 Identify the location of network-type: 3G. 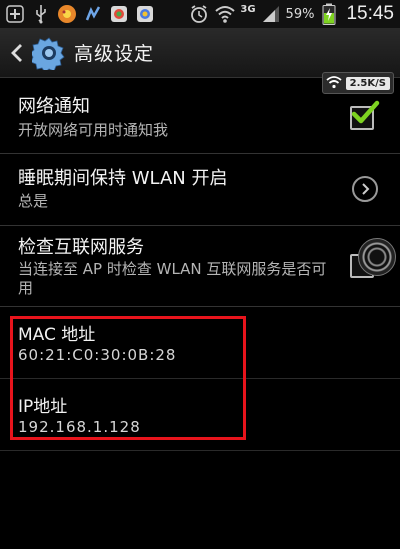
(248, 9).